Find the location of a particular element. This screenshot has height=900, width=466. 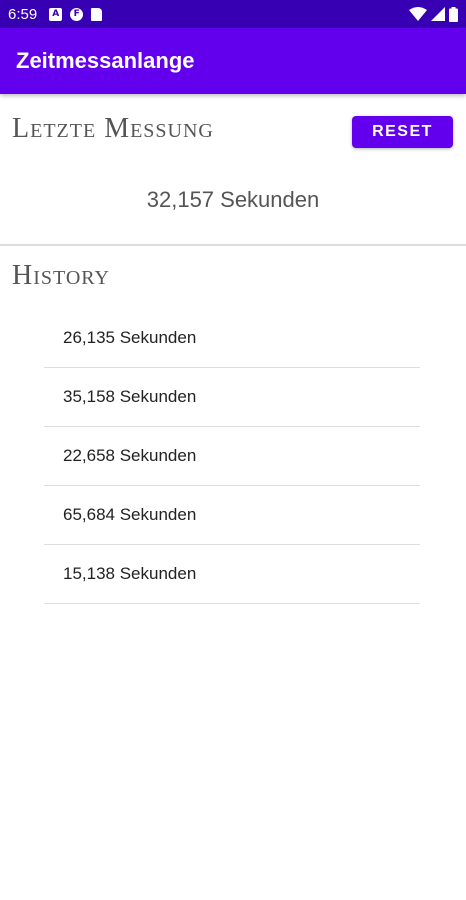

history-item: 35,158 Sekunden is located at coordinates (232, 397).